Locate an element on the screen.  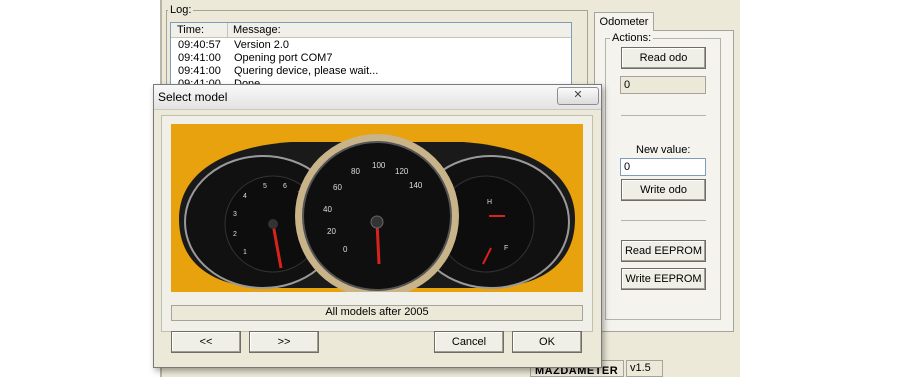
new-value-label: New value: is located at coordinates (663, 150).